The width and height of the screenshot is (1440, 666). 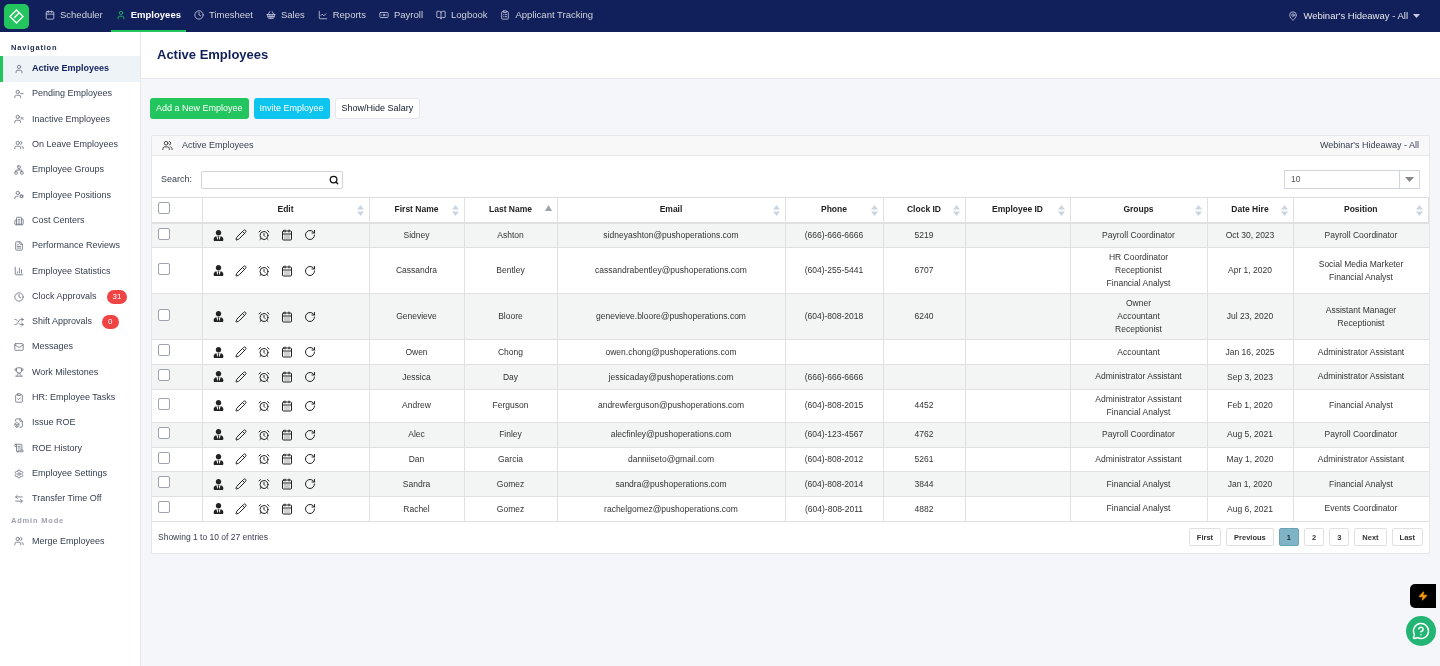 I want to click on nav-tab: Applicant Tracking, so click(x=547, y=16).